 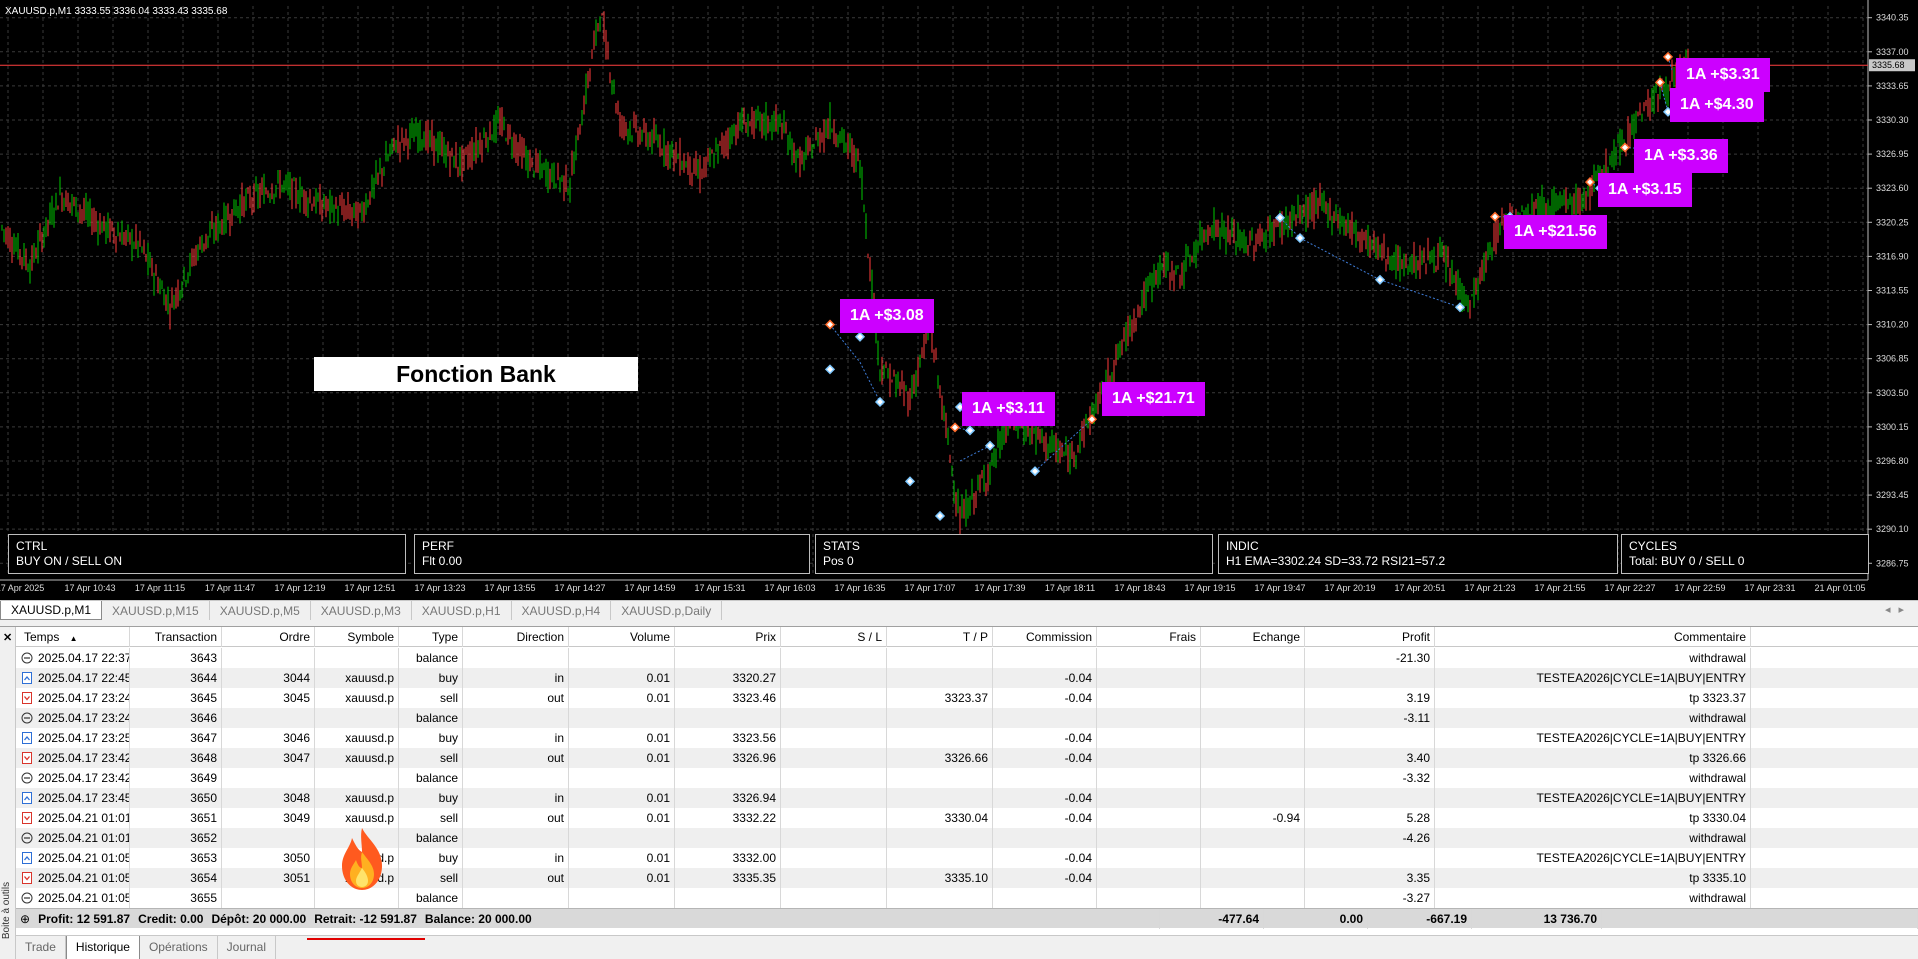 I want to click on time-tick-label: 17 Apr 22:27, so click(x=1629, y=588).